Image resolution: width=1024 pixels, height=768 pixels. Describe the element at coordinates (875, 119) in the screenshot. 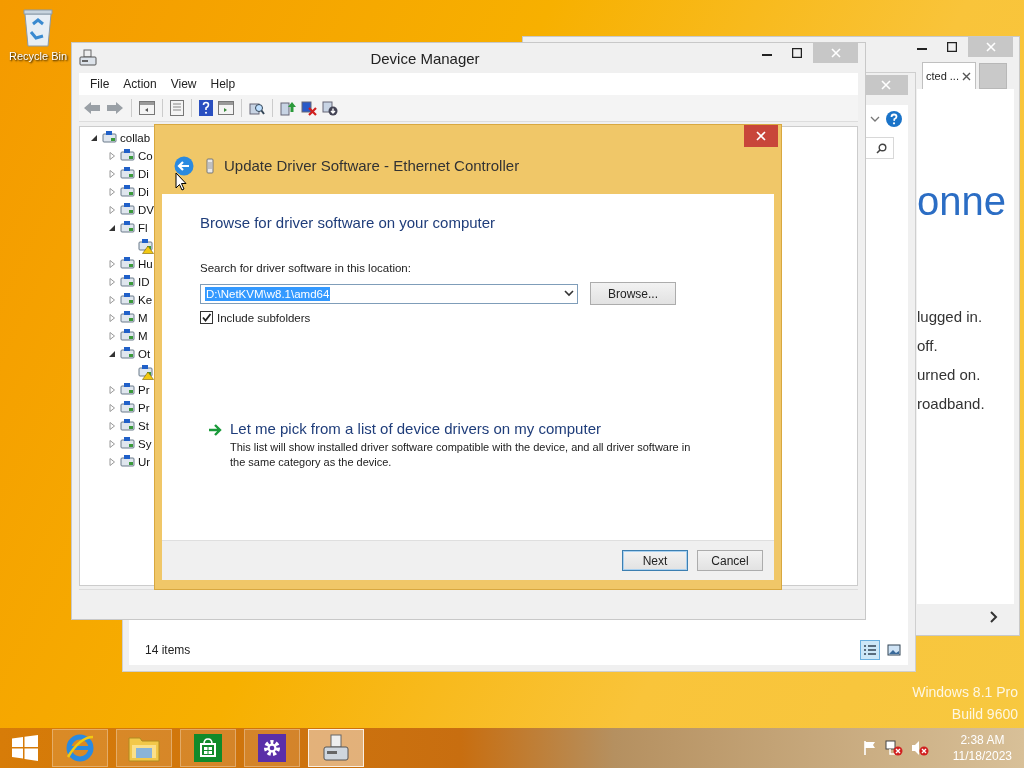

I see `chevron-down-icon` at that location.